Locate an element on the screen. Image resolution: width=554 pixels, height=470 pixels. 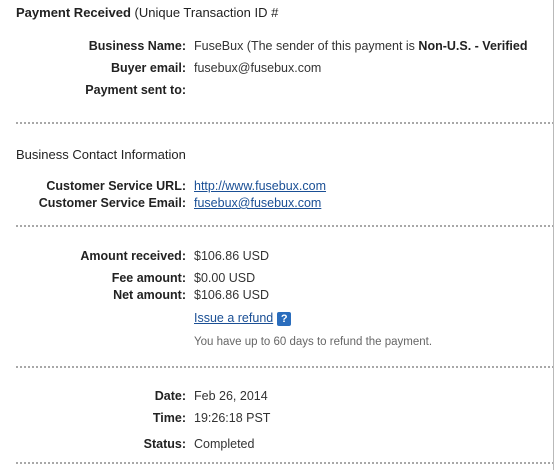
time-value: 19:26:18 PST is located at coordinates (232, 418).